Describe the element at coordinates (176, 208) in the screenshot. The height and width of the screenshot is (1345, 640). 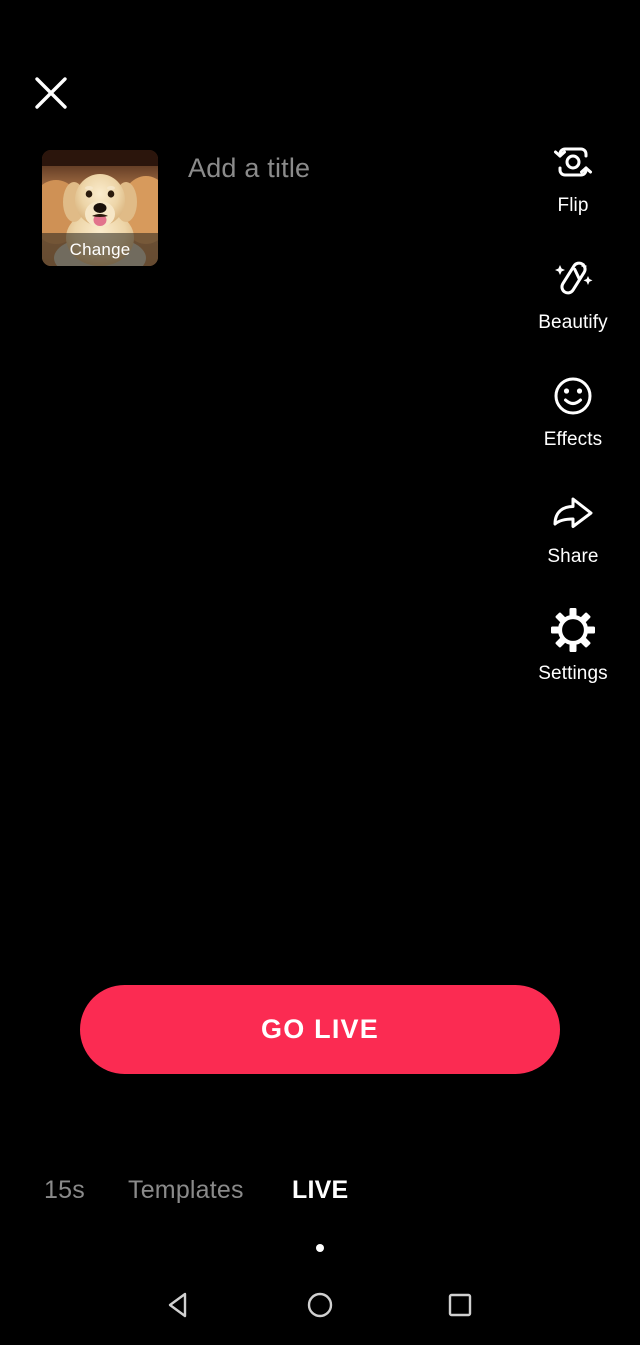
I see `cover-and-title-row: Change Add a title` at that location.